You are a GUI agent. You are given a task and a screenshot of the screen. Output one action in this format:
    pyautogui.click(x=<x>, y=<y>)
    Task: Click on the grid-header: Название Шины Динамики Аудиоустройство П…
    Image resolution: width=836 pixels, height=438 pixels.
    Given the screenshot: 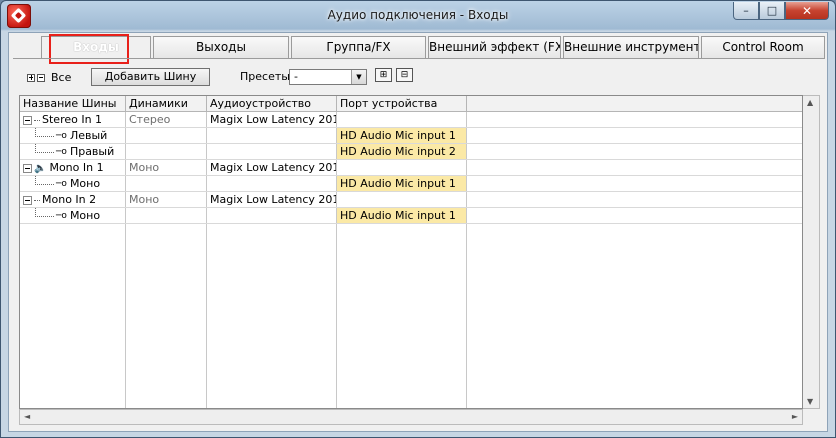 What is the action you would take?
    pyautogui.click(x=411, y=104)
    